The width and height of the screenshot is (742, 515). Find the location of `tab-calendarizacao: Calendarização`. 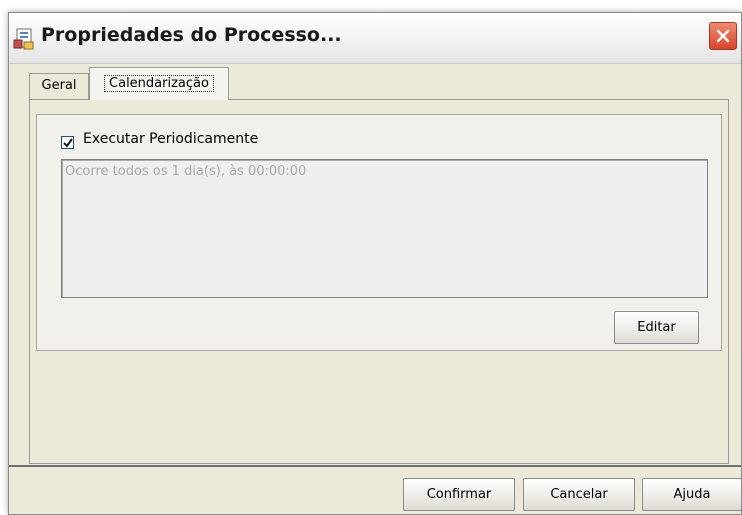

tab-calendarizacao: Calendarização is located at coordinates (159, 83).